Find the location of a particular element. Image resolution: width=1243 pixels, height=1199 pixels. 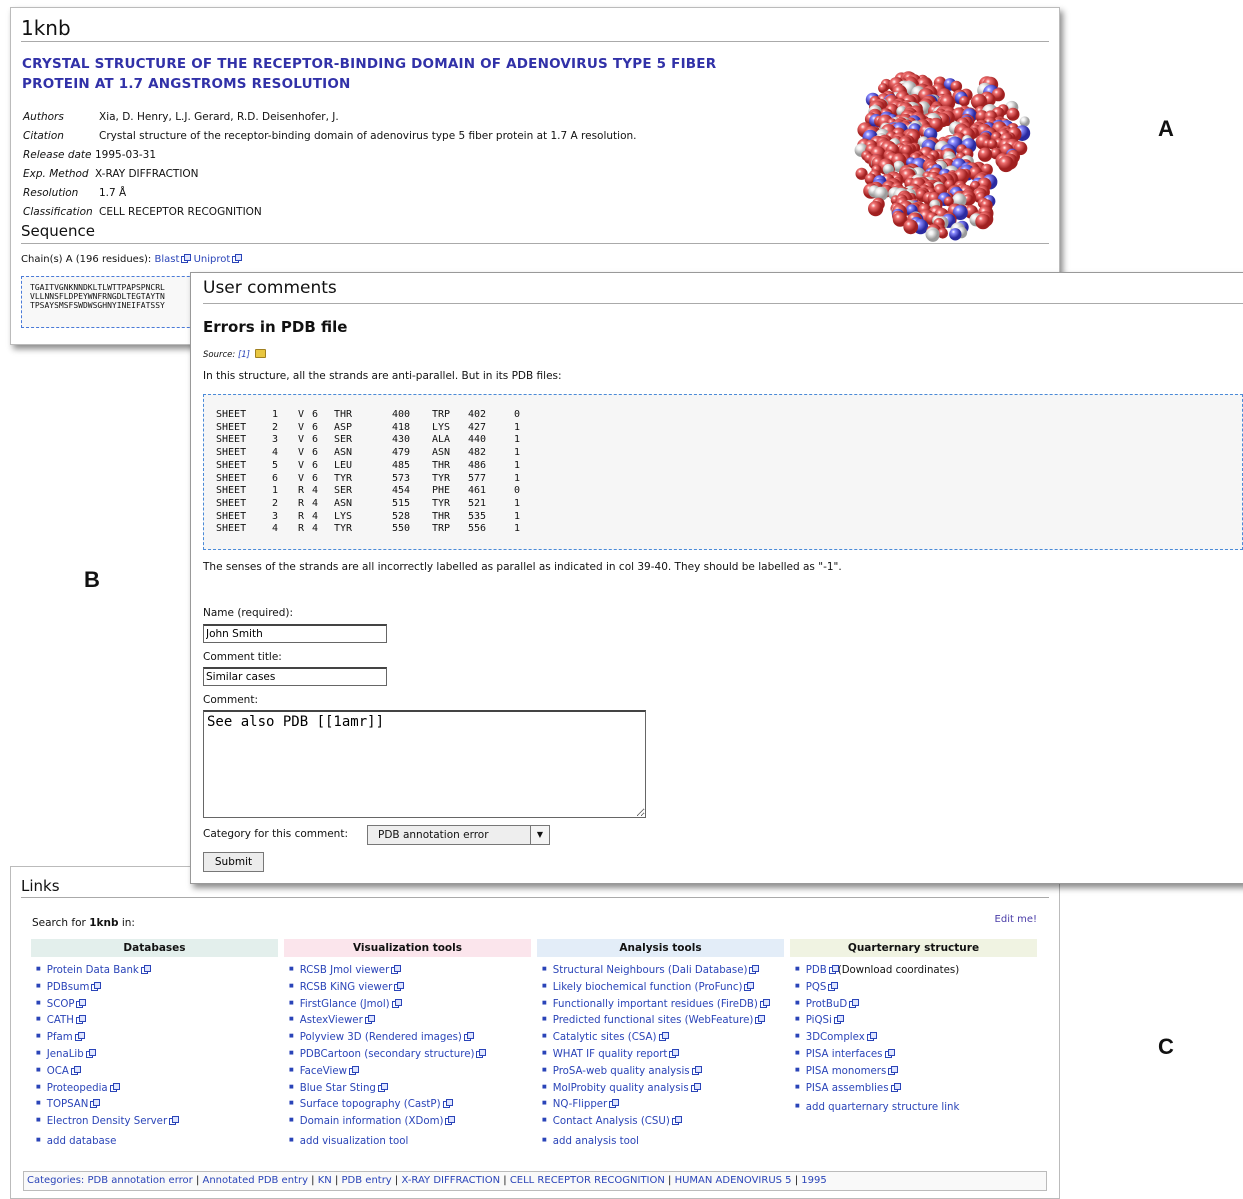

link-label: Contact Analysis (CSU) is located at coordinates (611, 1122).